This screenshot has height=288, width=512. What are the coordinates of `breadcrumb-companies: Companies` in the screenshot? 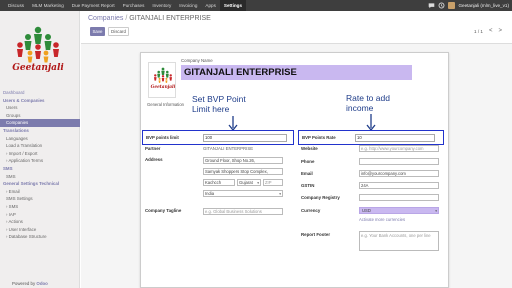 It's located at (105, 18).